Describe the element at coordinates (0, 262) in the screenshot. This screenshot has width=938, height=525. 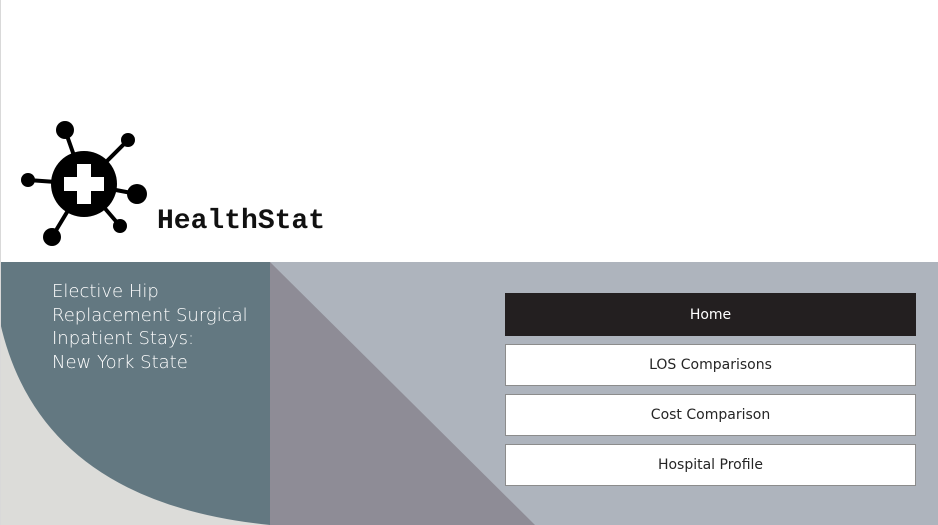
I see `left-border` at that location.